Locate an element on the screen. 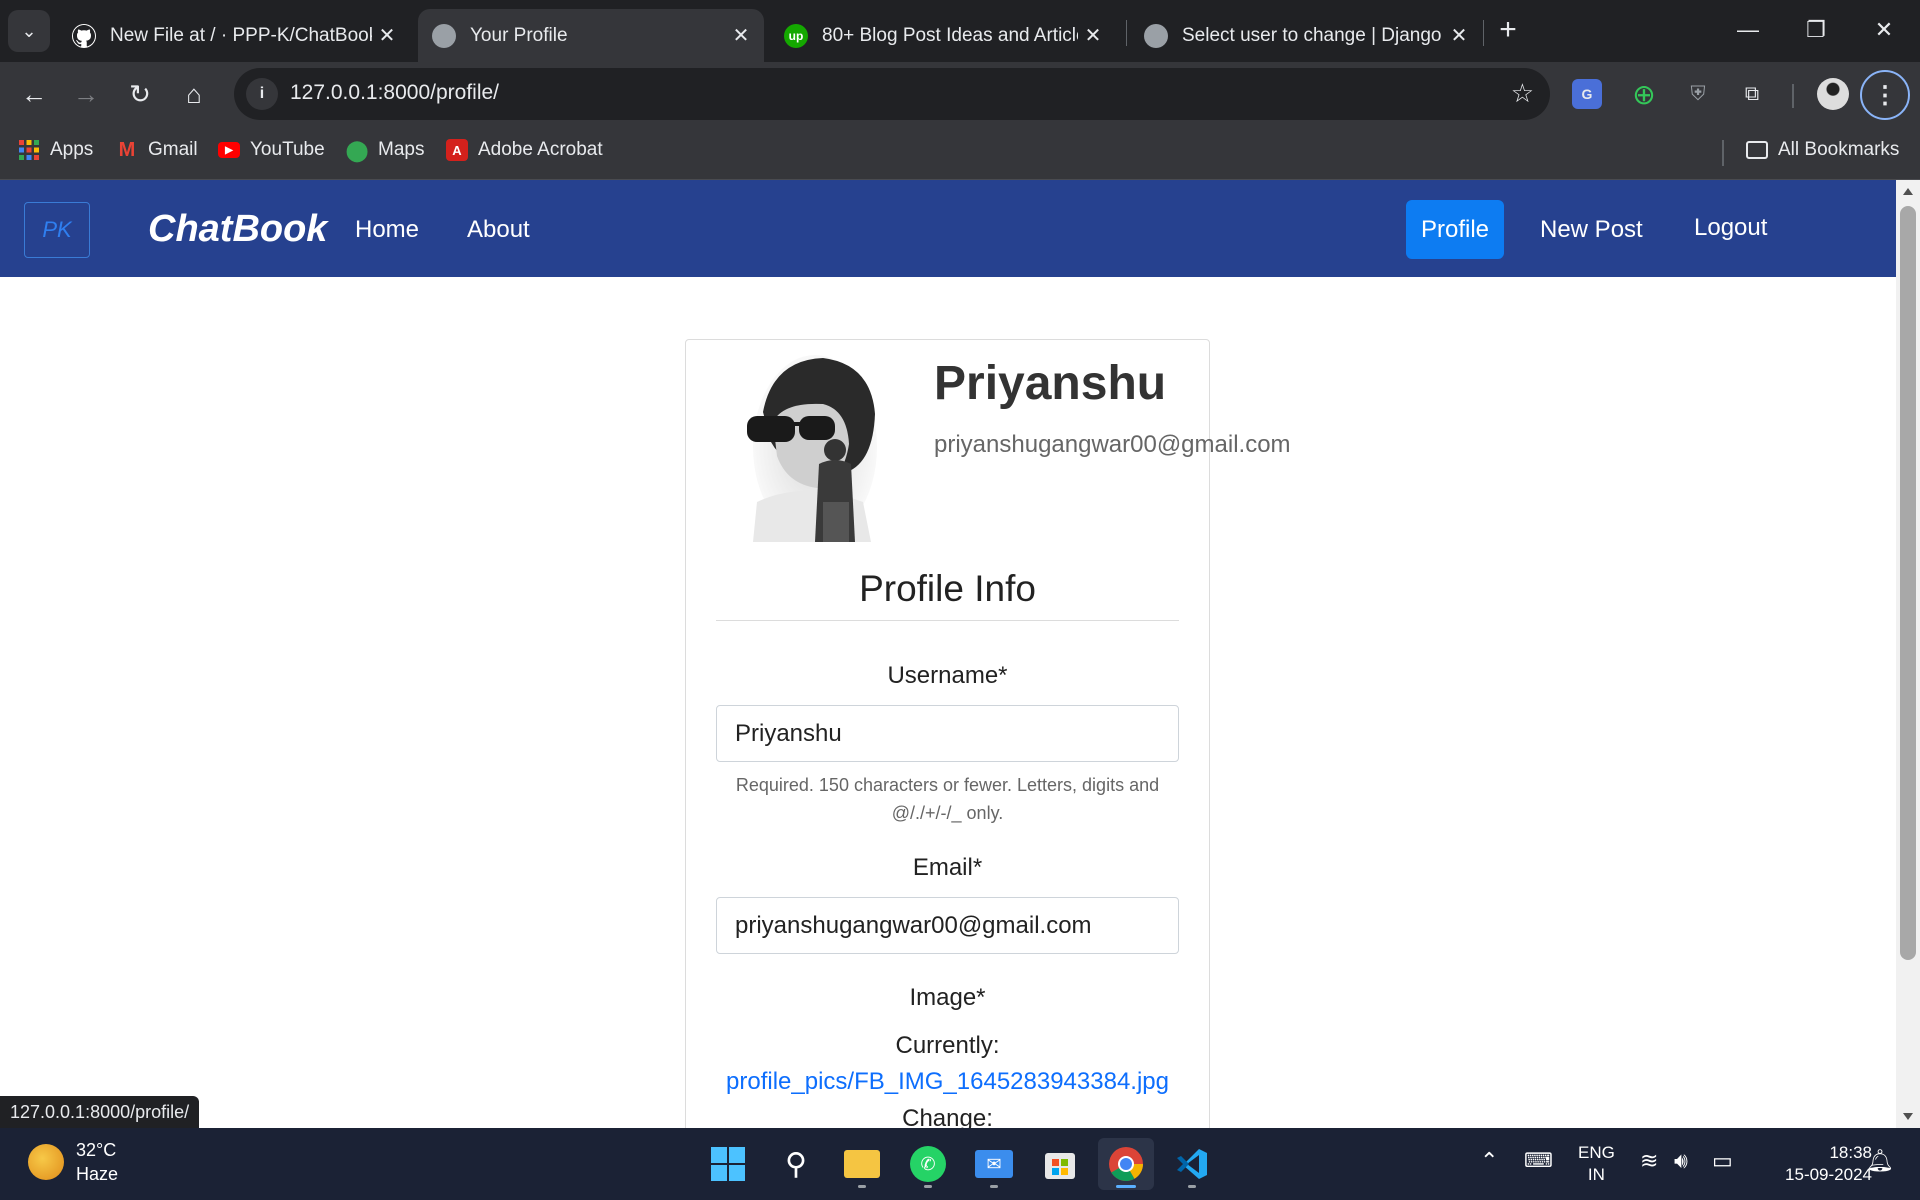 The width and height of the screenshot is (1920, 1200). weather-haze-icon is located at coordinates (46, 1162).